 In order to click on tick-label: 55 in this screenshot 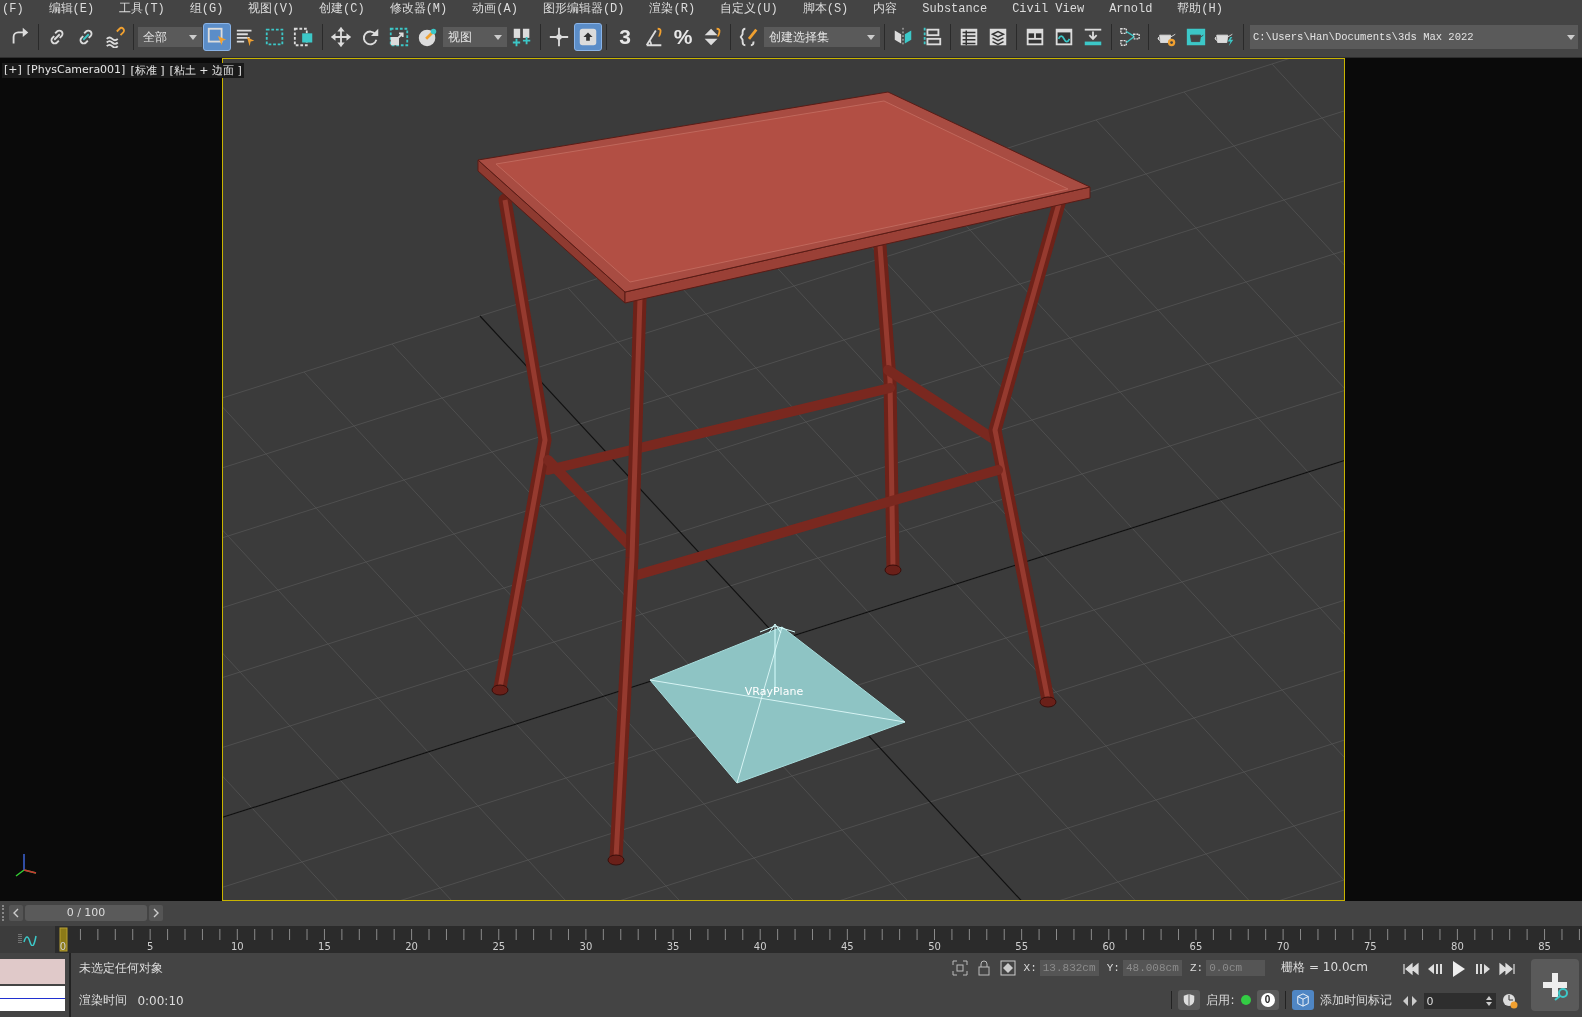, I will do `click(1021, 946)`.